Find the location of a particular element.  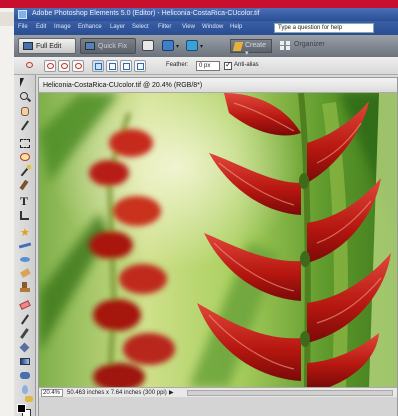

subtract-selection-shape-icon is located at coordinates (126, 66).